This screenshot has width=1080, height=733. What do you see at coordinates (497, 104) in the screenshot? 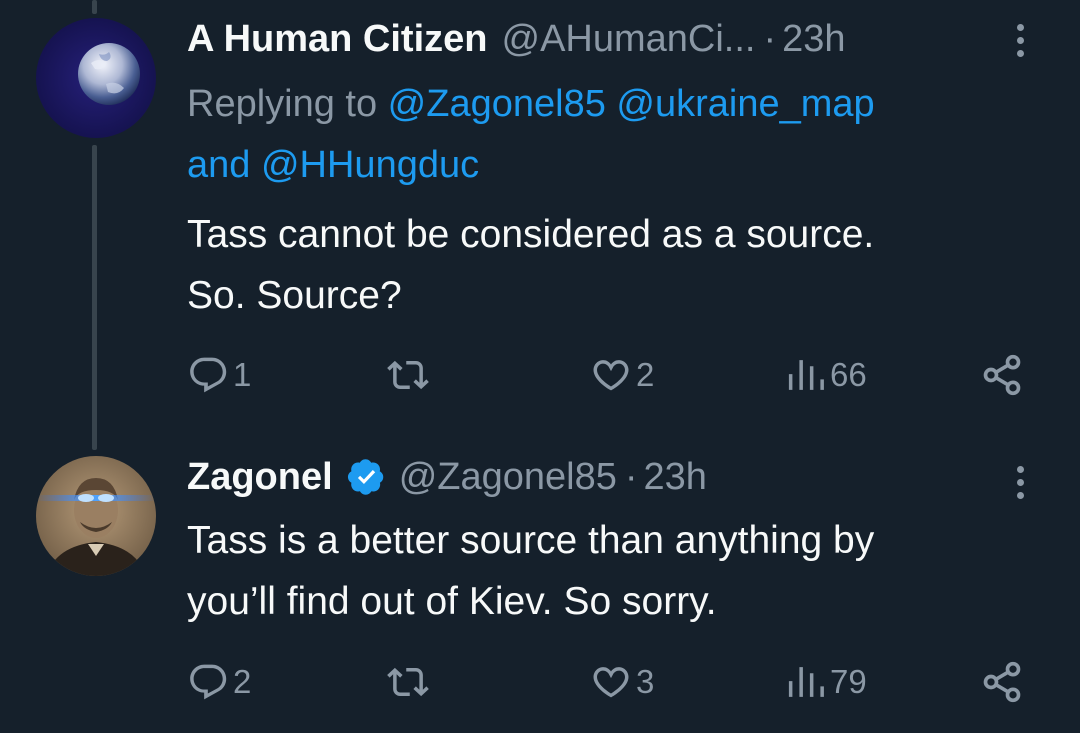
I see `mention-link: @Zagonel85` at bounding box center [497, 104].